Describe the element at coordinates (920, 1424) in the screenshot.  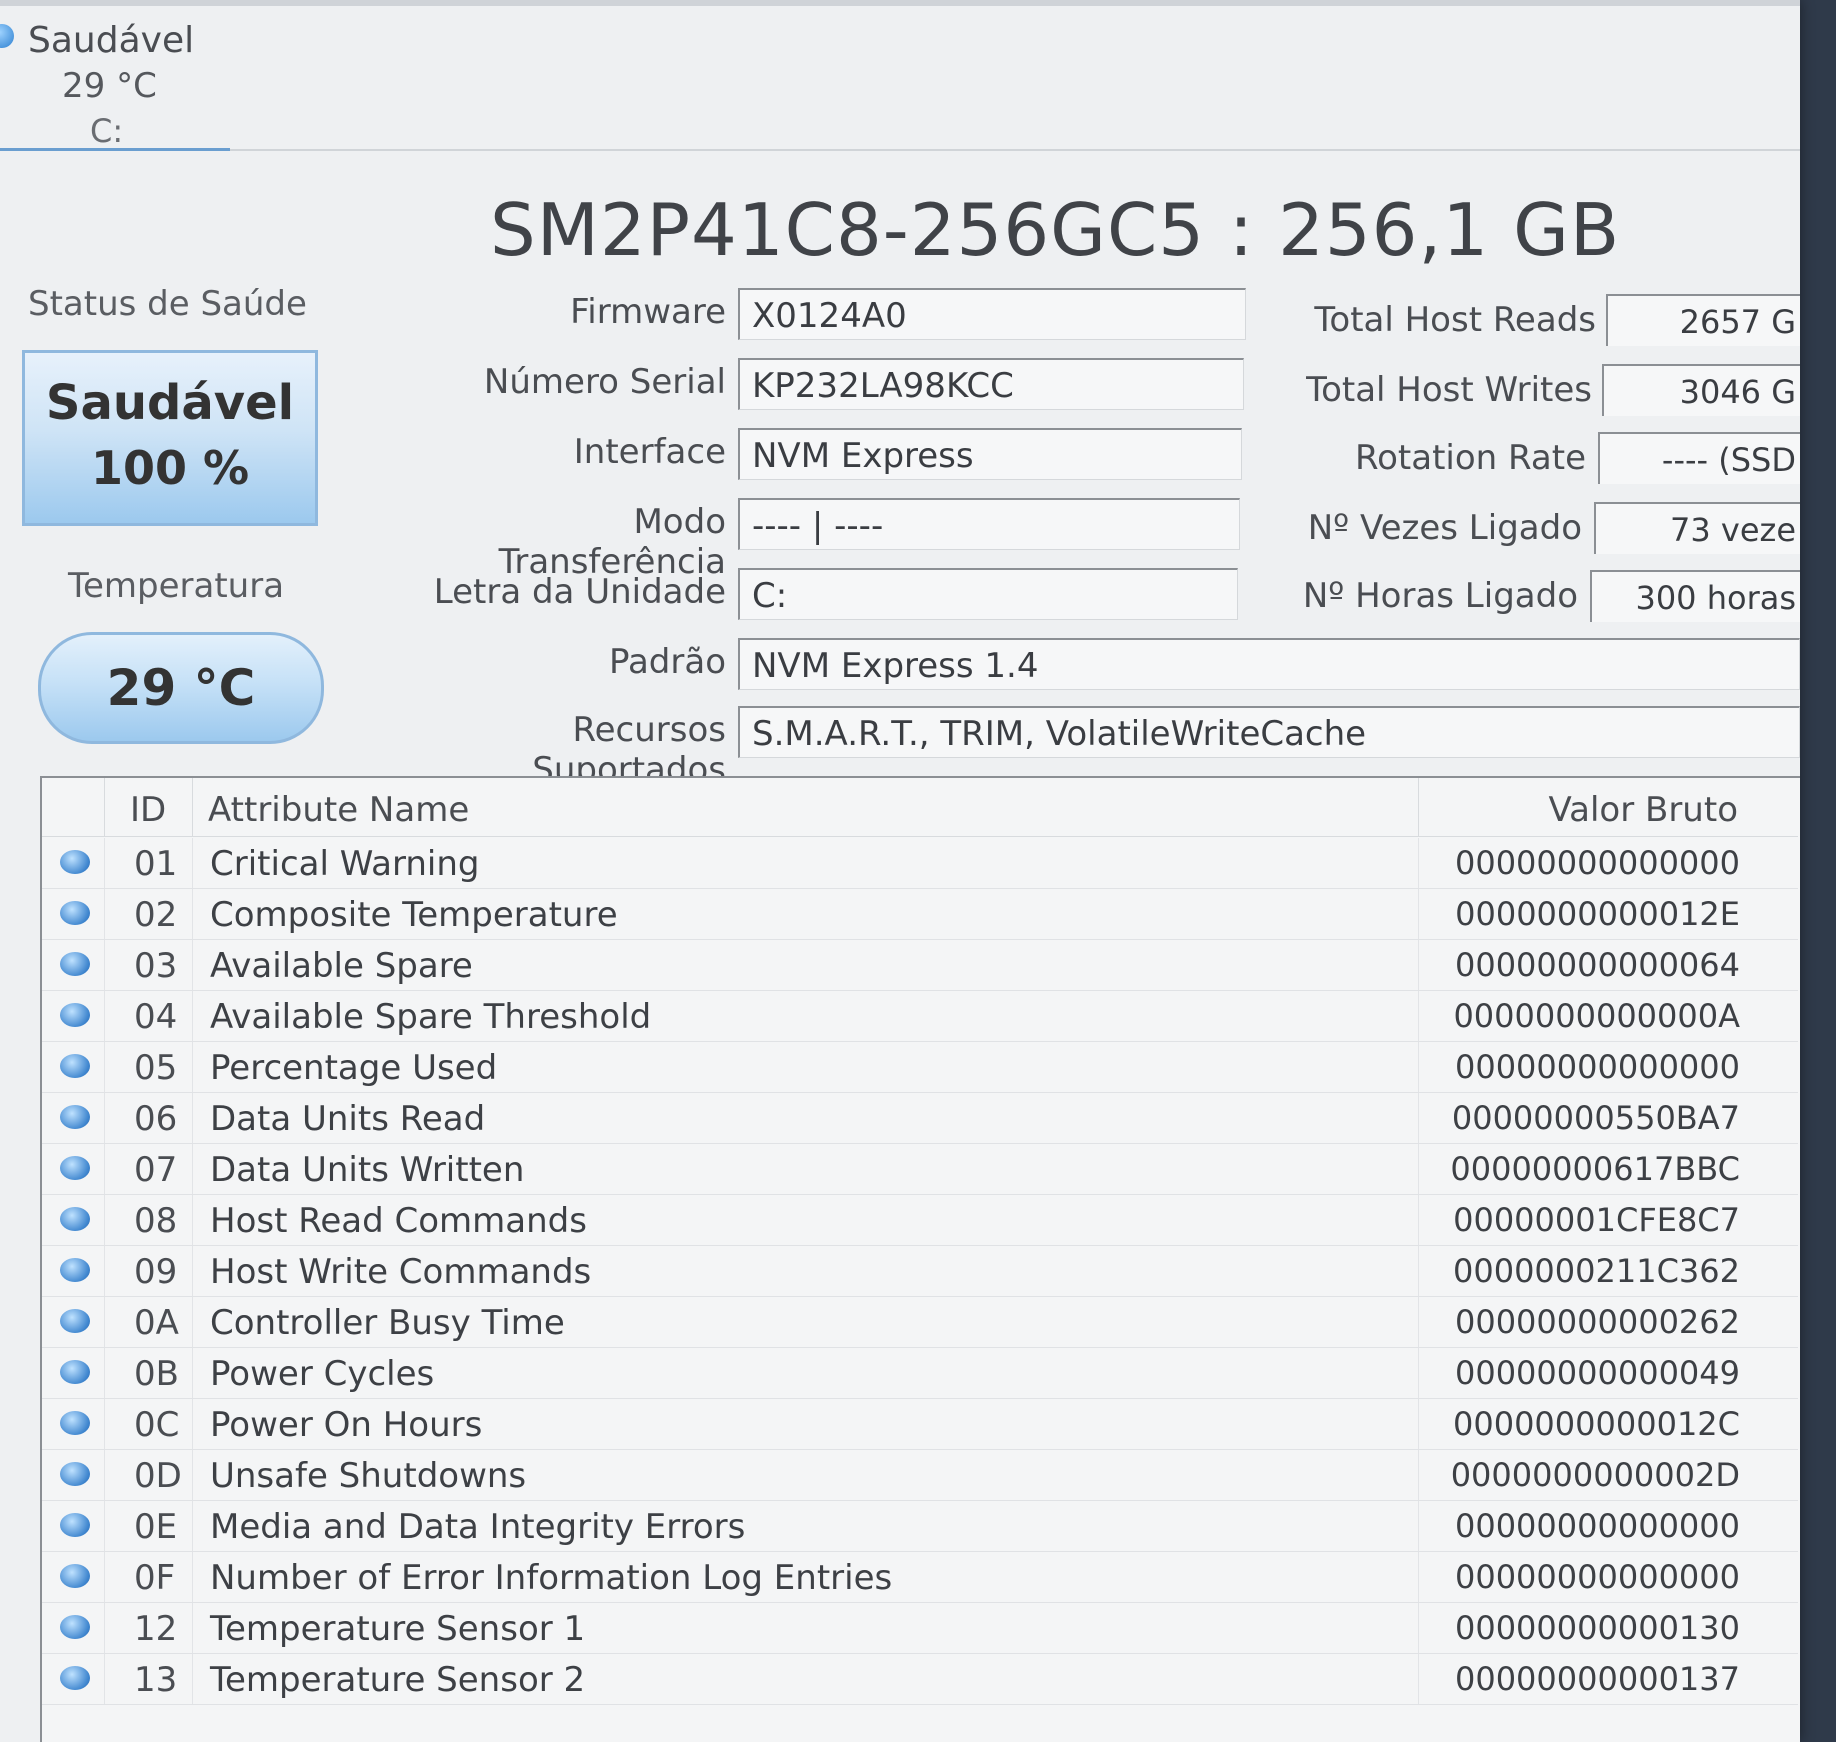
I see `table-row: 0C Power On Hours 0000000000012C` at that location.